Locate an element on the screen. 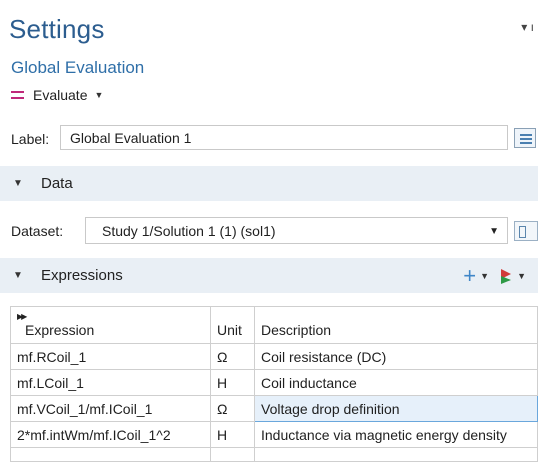 Image resolution: width=538 pixels, height=471 pixels. page-title: Settings is located at coordinates (57, 29).